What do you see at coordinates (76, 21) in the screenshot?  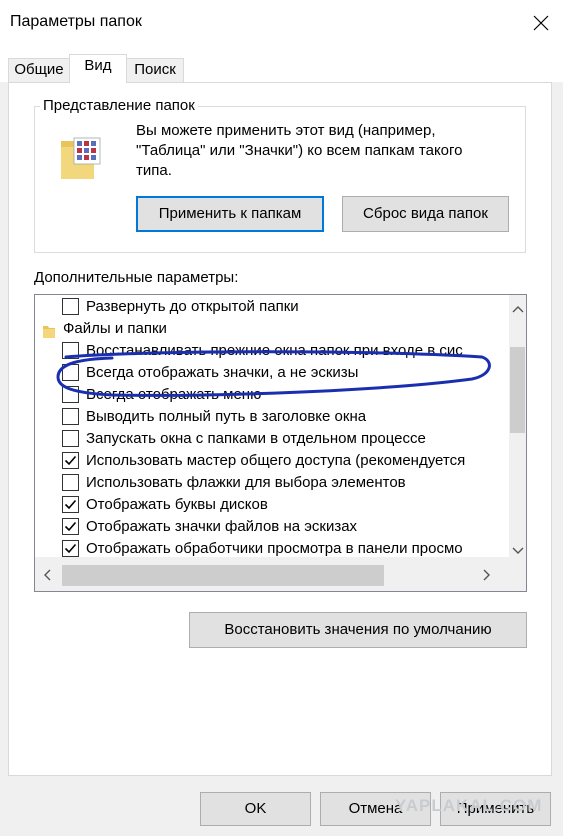 I see `window-title: Параметры папок` at bounding box center [76, 21].